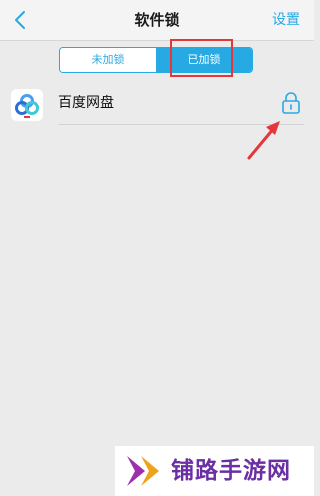 The image size is (320, 496). Describe the element at coordinates (291, 103) in the screenshot. I see `lock-icon` at that location.